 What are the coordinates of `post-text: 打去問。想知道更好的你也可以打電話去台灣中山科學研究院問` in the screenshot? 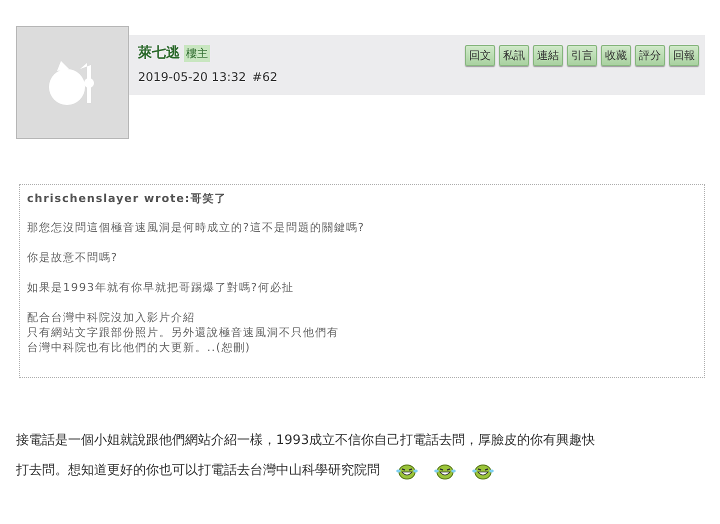 It's located at (198, 471).